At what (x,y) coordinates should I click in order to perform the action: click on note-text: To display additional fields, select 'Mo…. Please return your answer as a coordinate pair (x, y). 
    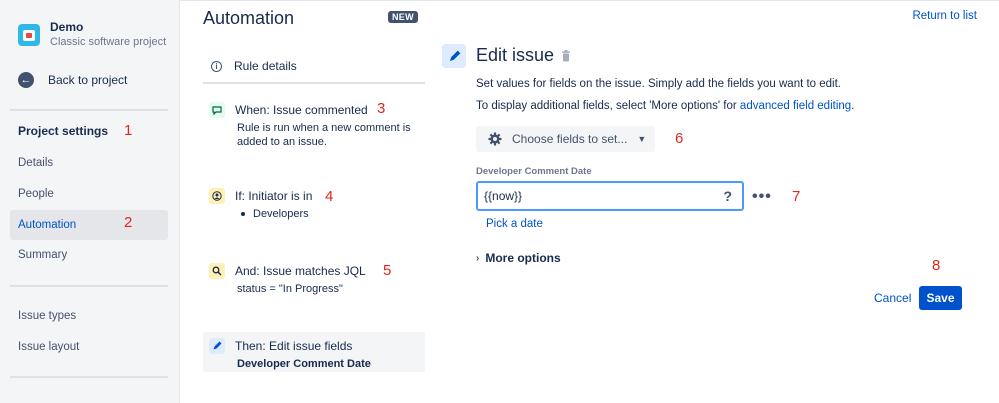
    Looking at the image, I should click on (608, 106).